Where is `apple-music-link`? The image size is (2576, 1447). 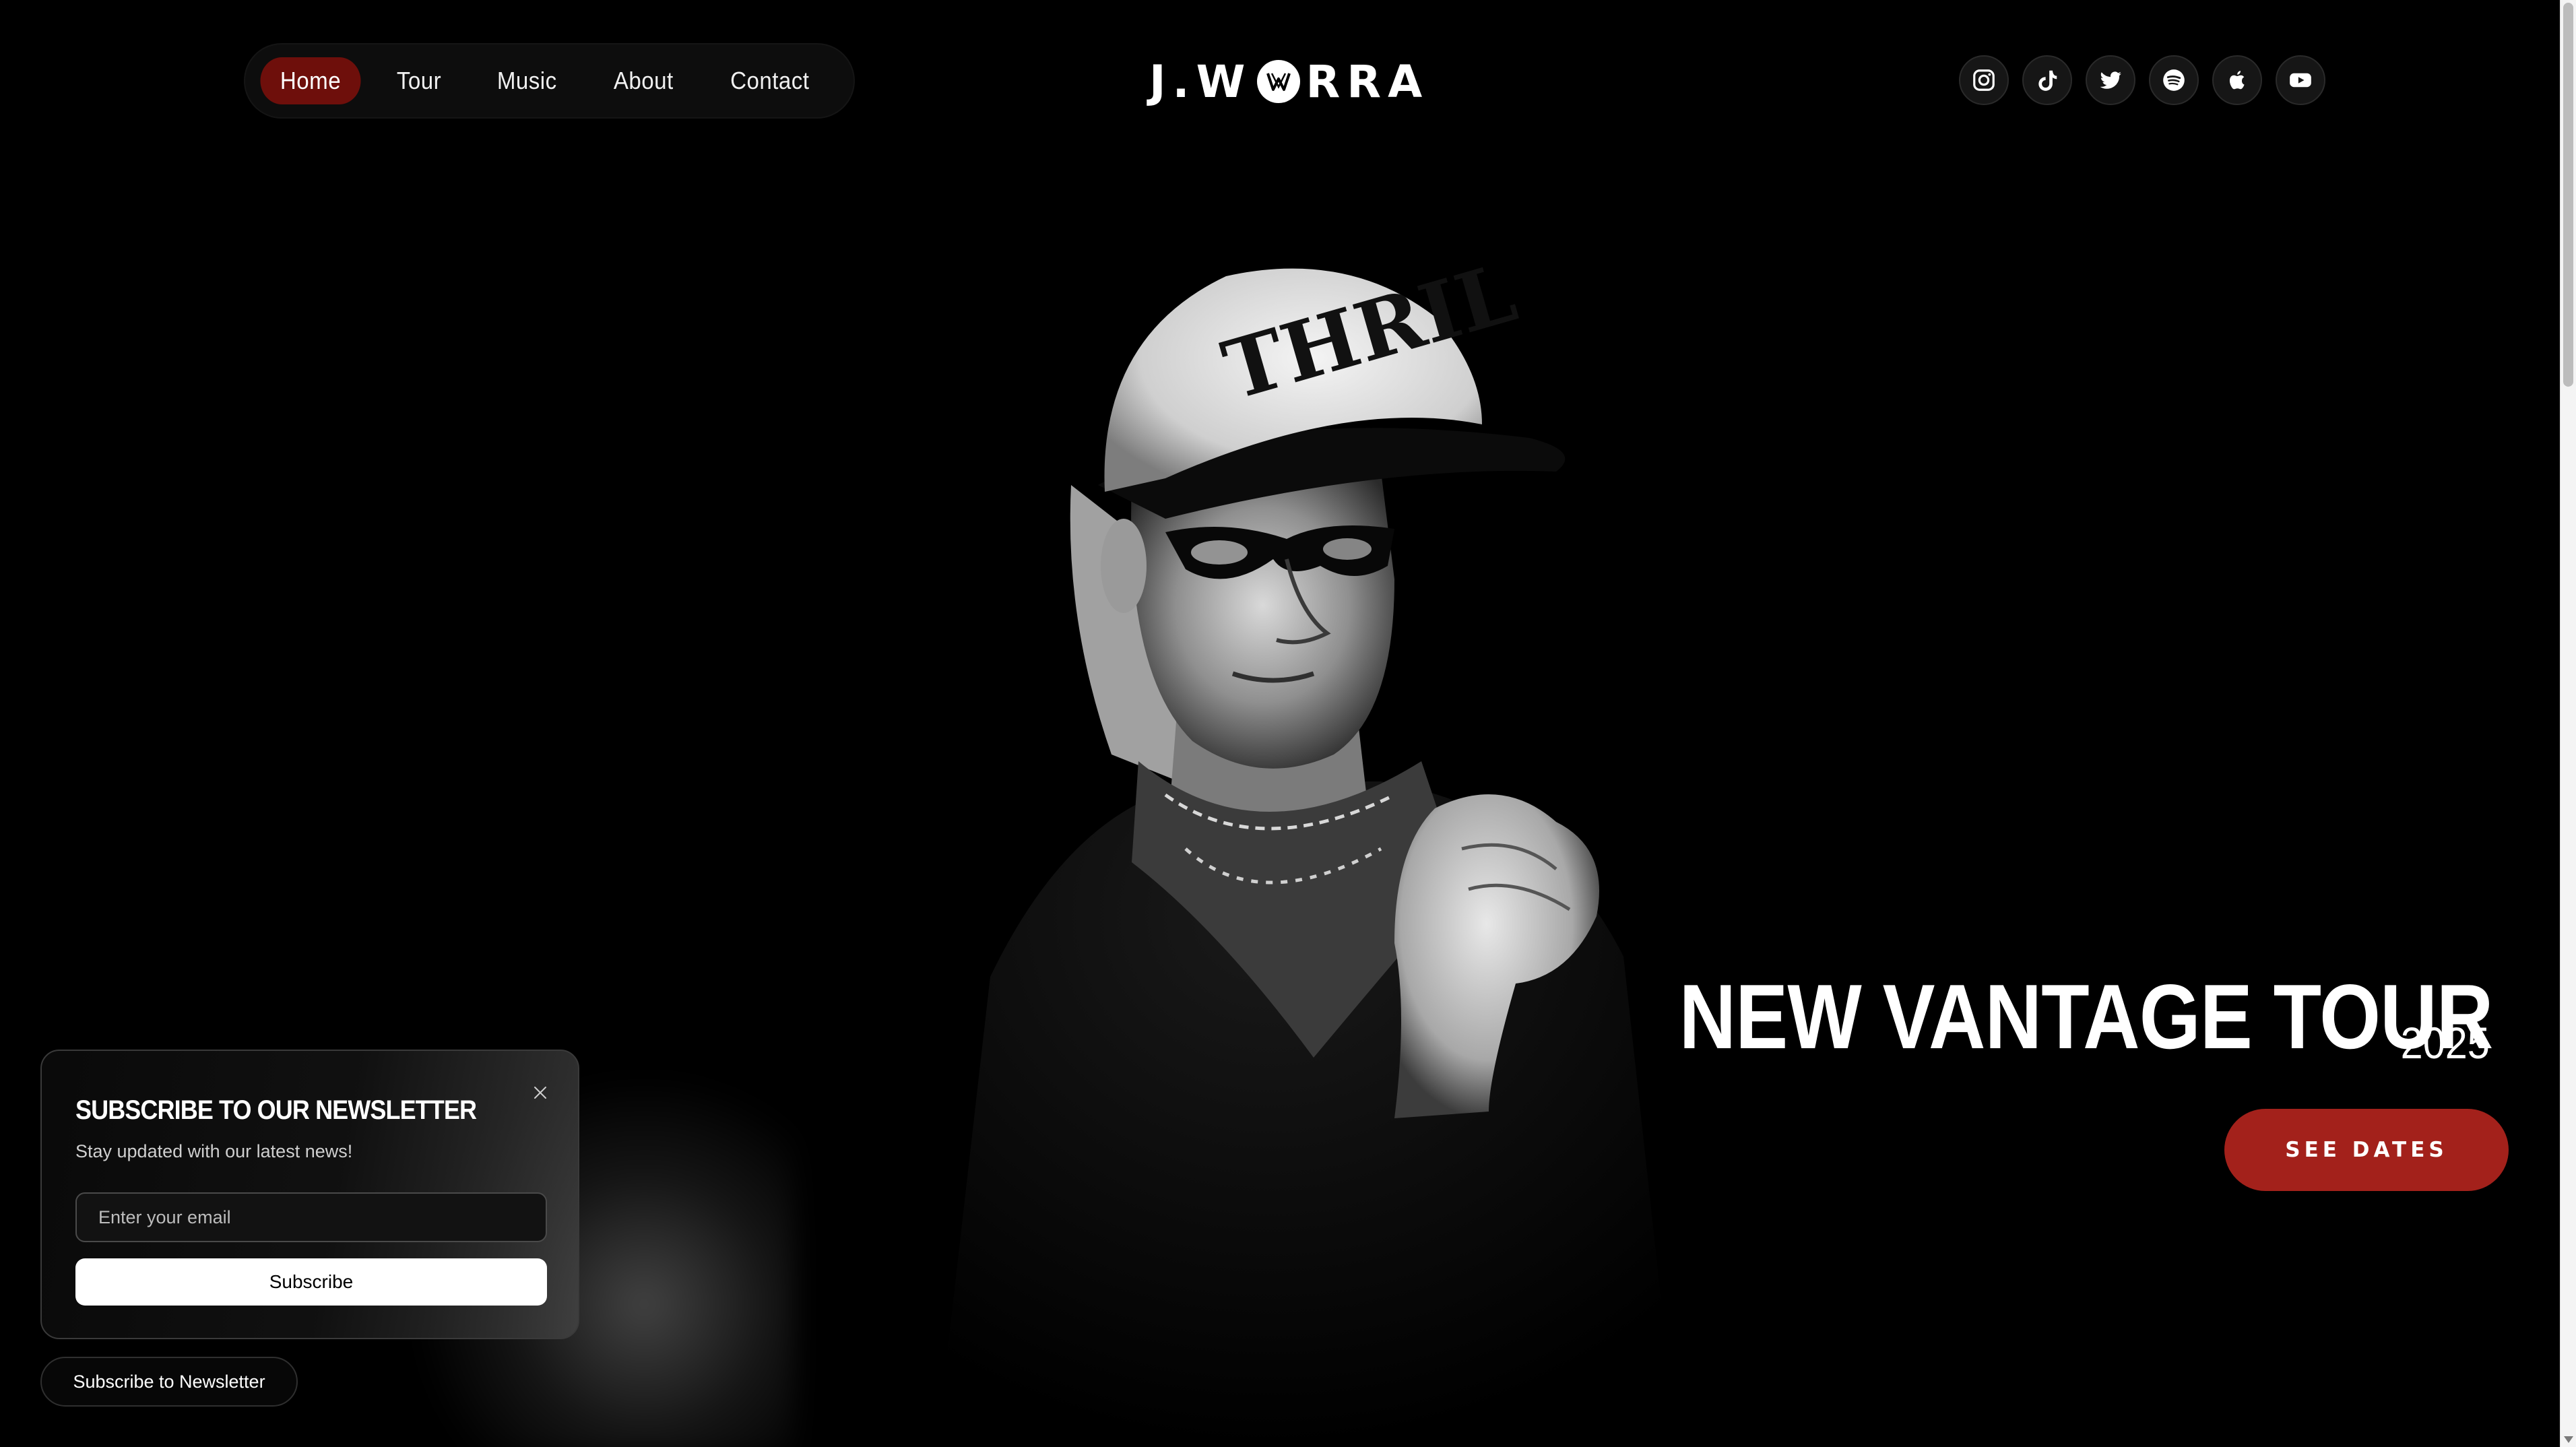
apple-music-link is located at coordinates (2237, 80).